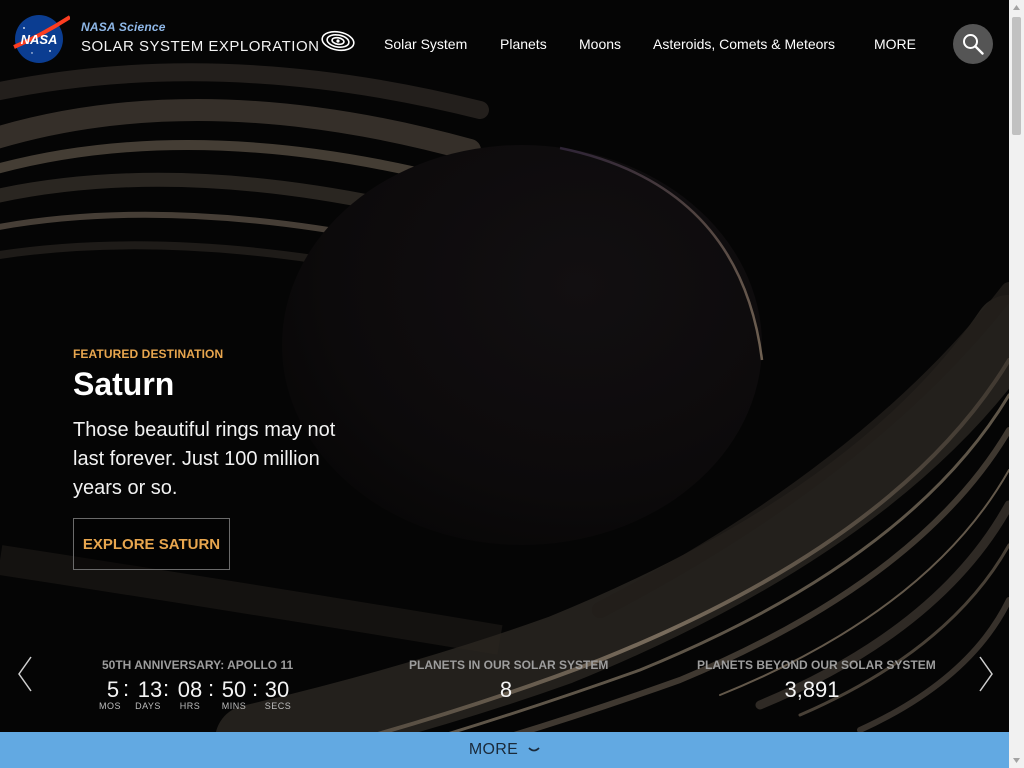  I want to click on countdown-minutes: 50, so click(234, 689).